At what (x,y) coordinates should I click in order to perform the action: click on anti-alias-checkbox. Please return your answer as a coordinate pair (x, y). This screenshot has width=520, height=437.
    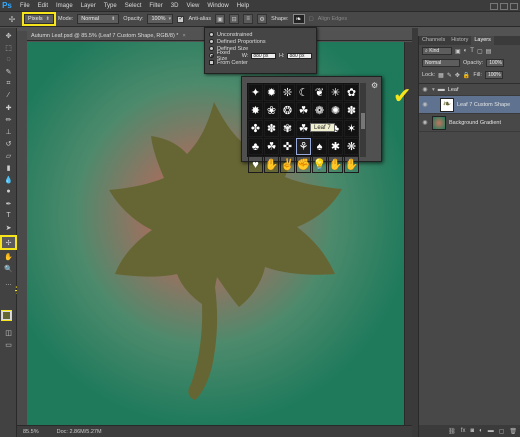
    Looking at the image, I should click on (181, 19).